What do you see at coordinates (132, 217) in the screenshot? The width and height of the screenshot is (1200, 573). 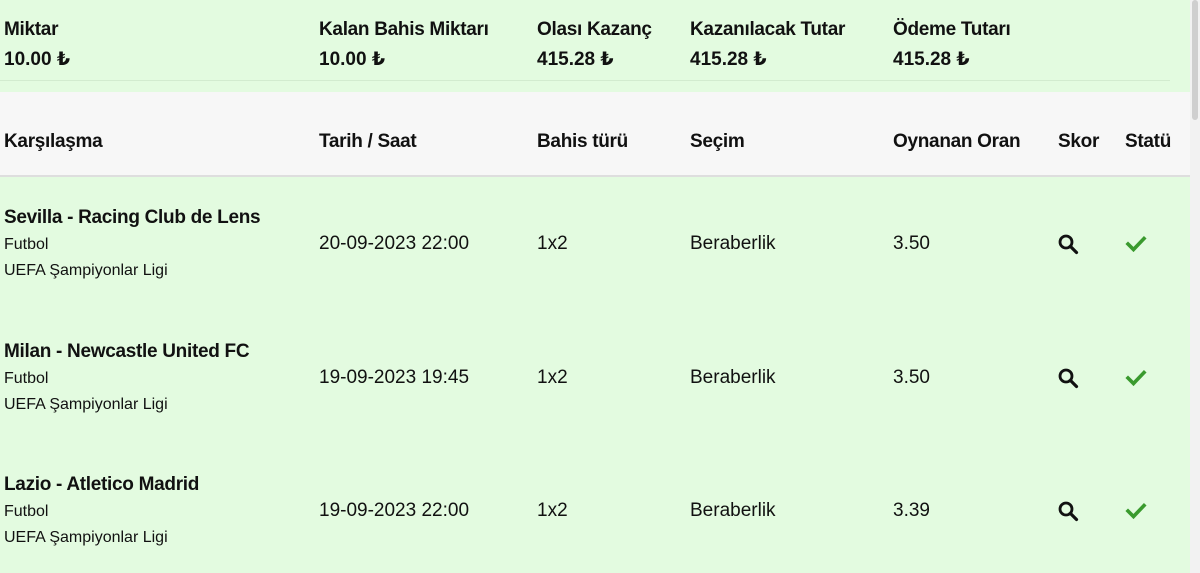 I see `match-name: Sevilla - Racing Club de Lens` at bounding box center [132, 217].